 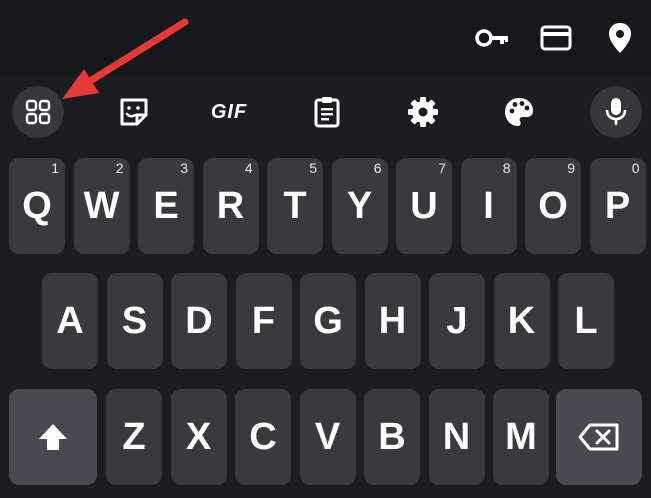 I want to click on key-label: X, so click(x=198, y=436).